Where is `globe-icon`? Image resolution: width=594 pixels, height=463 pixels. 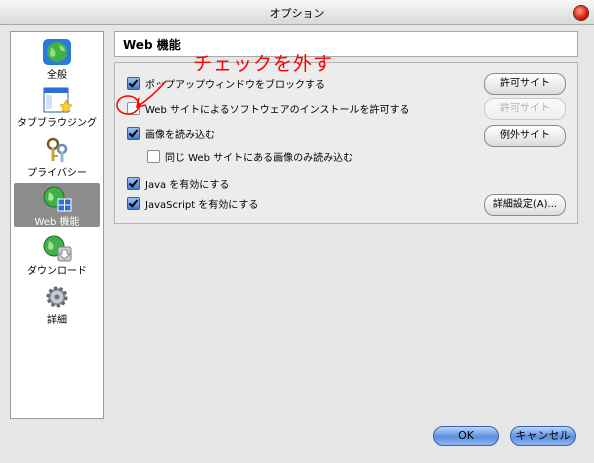
globe-icon is located at coordinates (57, 52).